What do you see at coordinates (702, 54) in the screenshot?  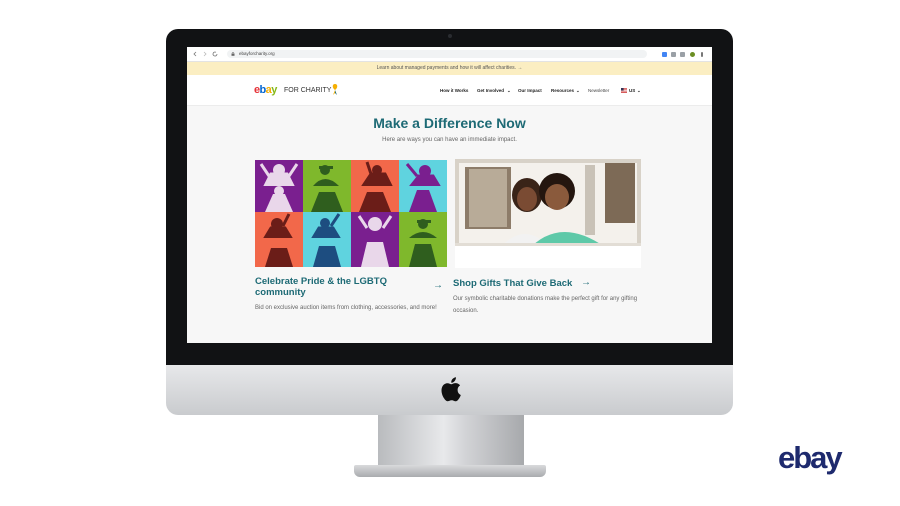 I see `menu-icon` at bounding box center [702, 54].